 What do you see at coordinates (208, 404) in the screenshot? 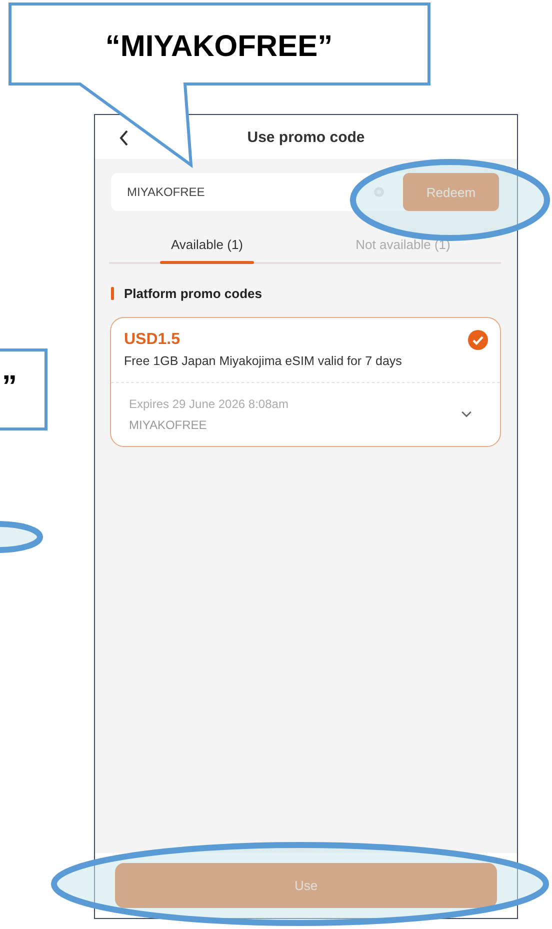
I see `expiry-date: Expires 29 June 2026 8:08am` at bounding box center [208, 404].